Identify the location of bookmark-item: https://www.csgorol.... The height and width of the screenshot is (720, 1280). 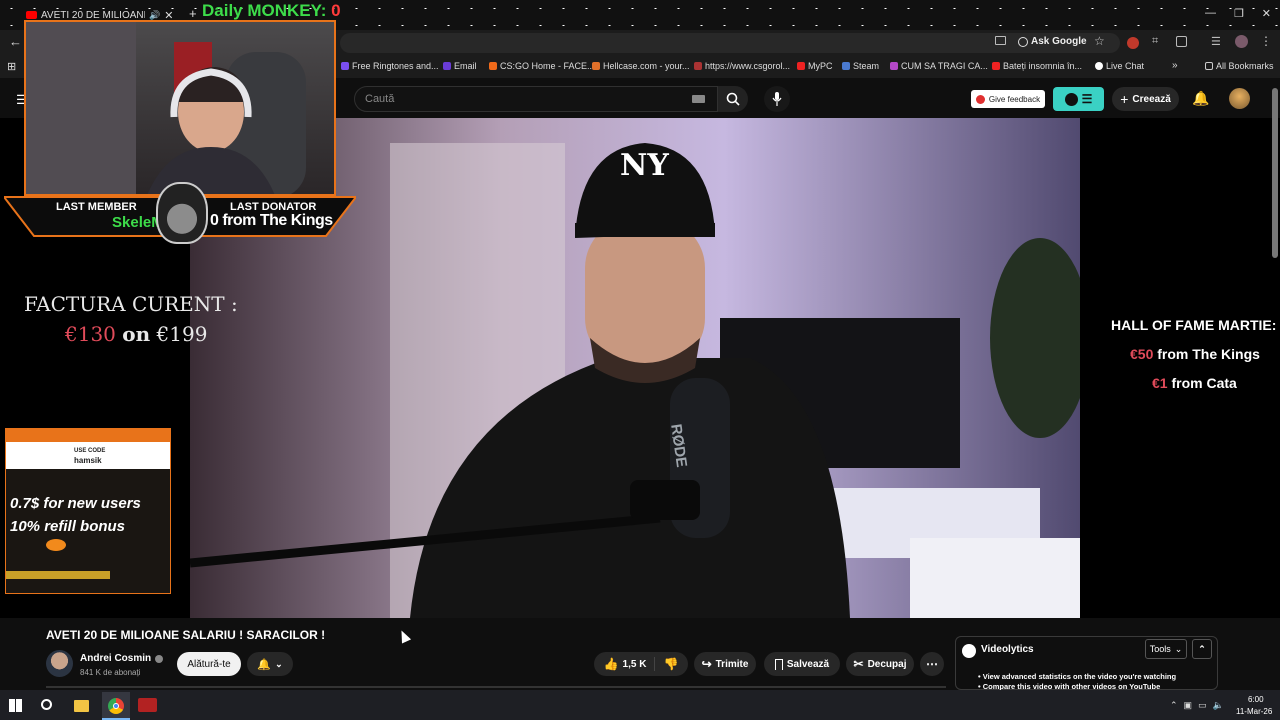
(742, 66).